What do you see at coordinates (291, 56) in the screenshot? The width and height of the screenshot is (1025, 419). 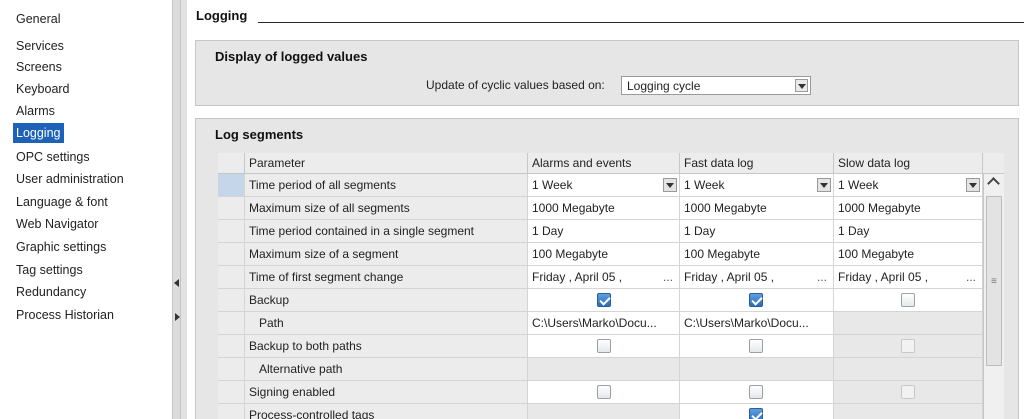 I see `group-title-display: Display of logged values` at bounding box center [291, 56].